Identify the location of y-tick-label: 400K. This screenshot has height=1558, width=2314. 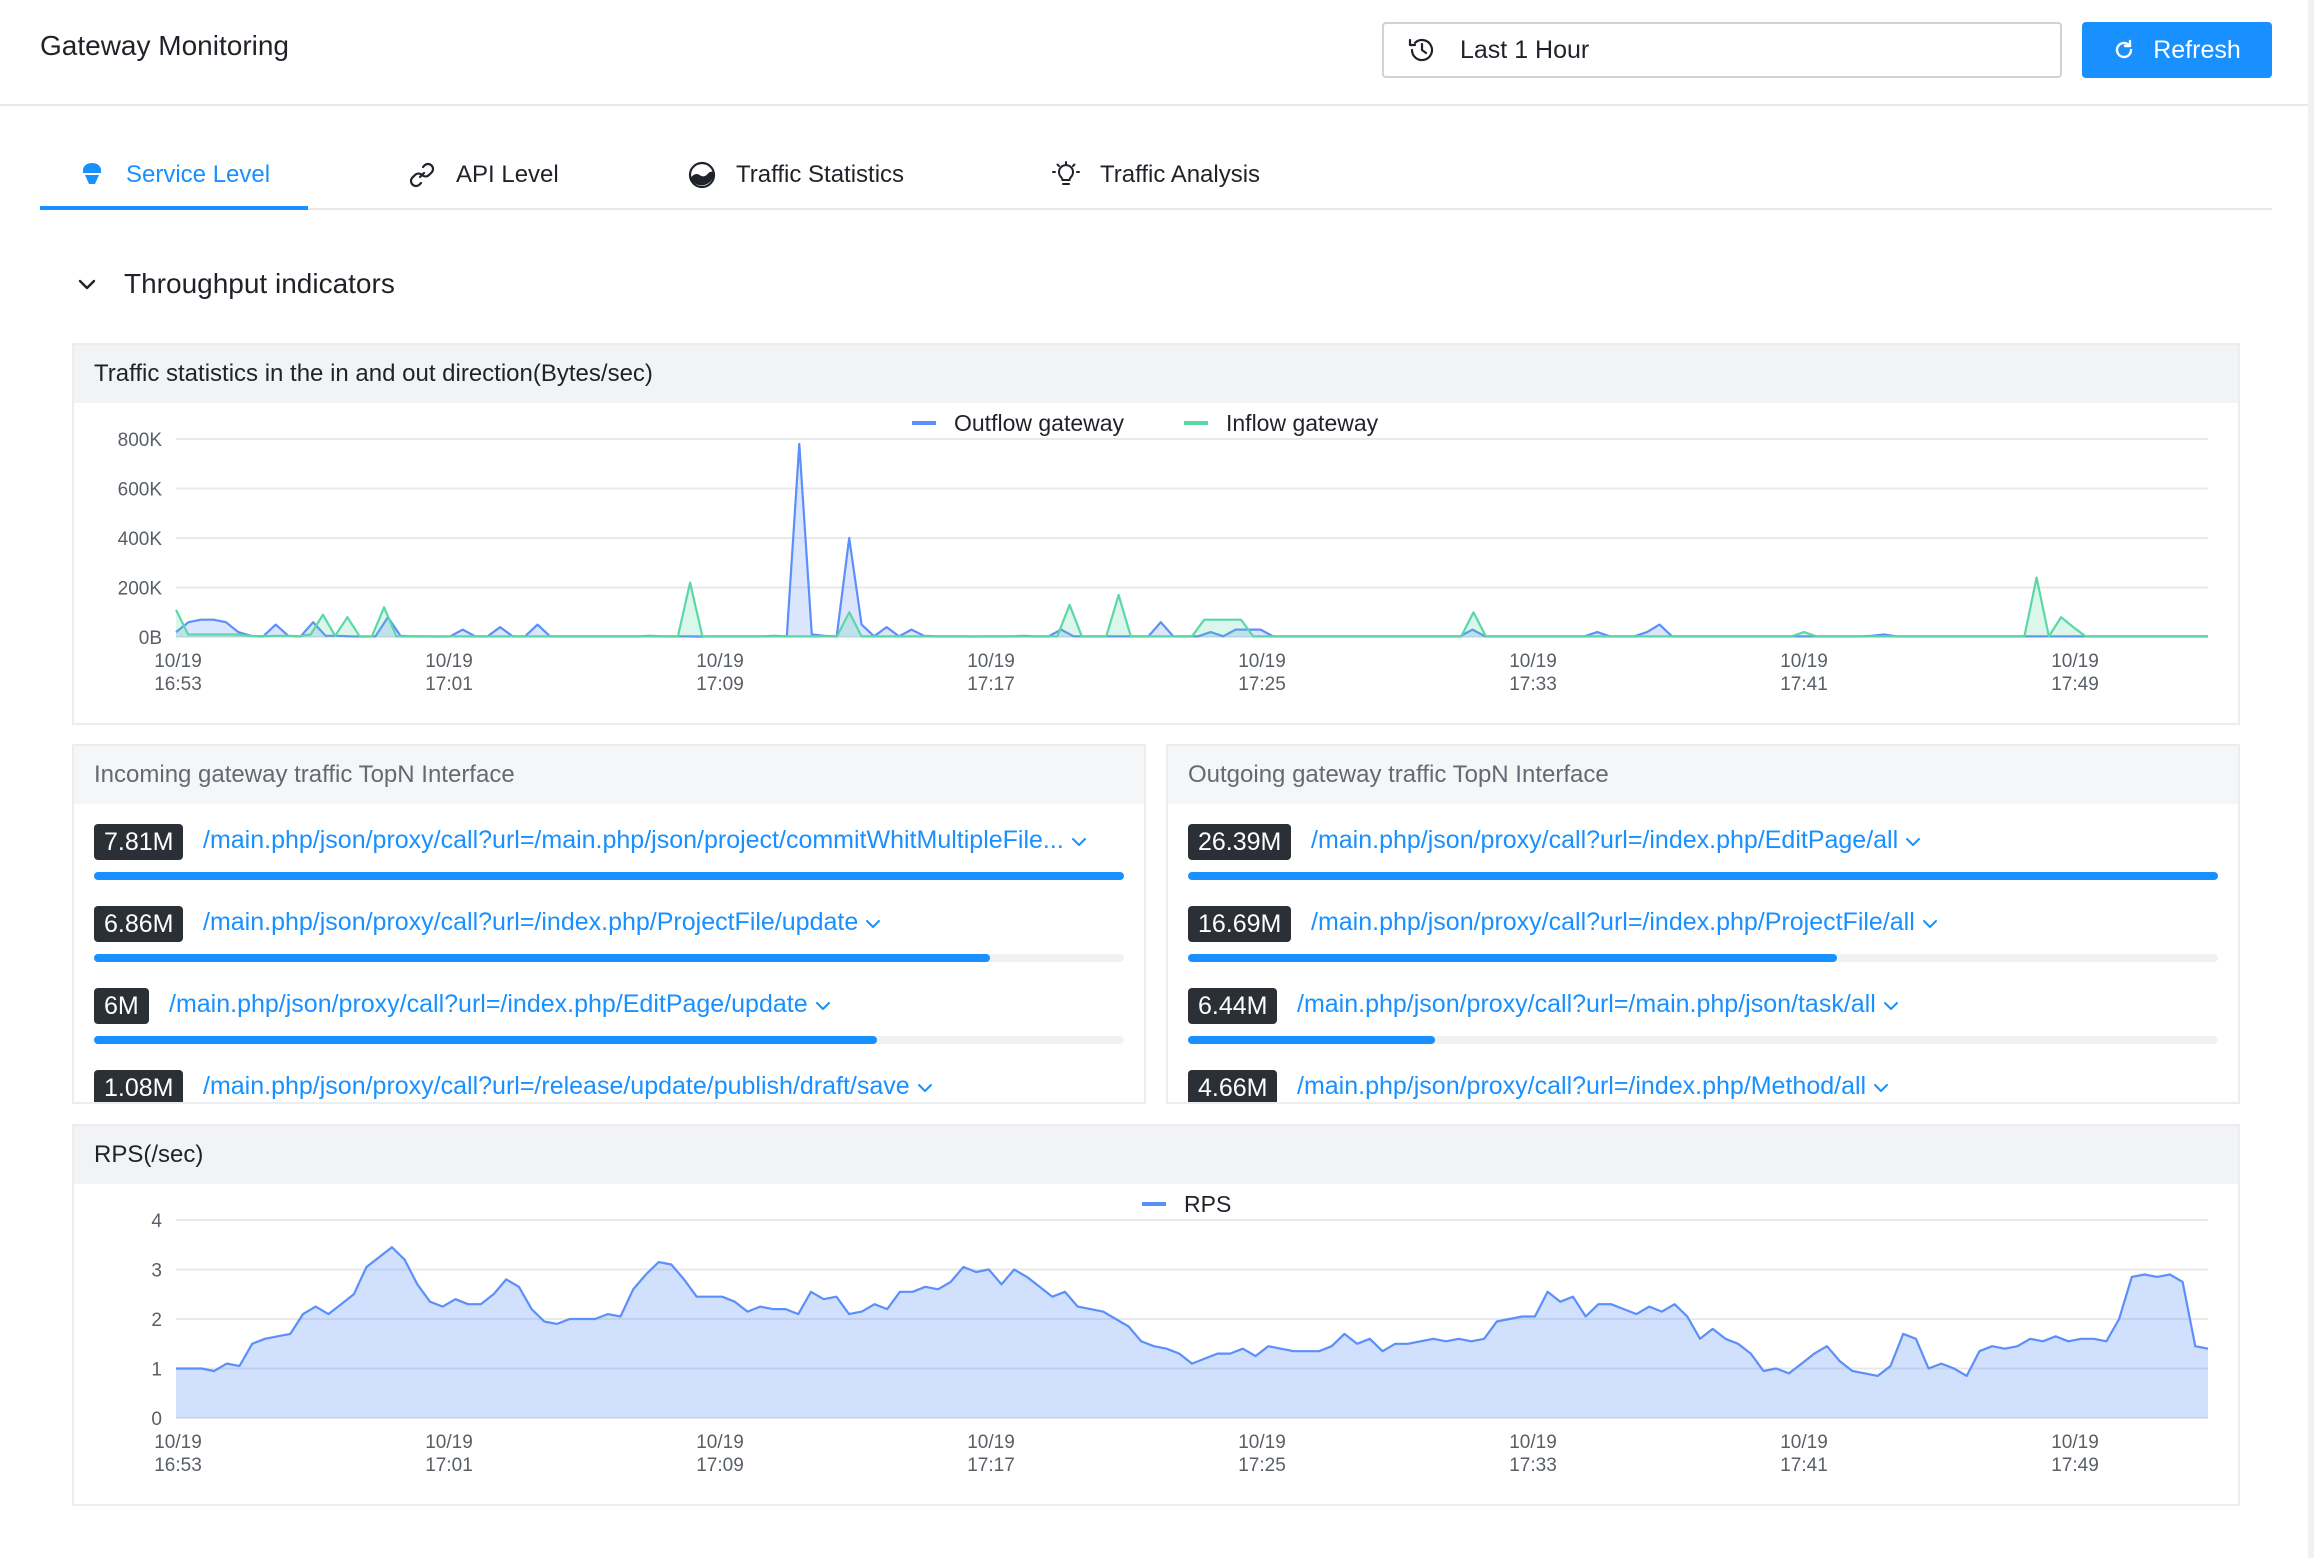
(140, 539).